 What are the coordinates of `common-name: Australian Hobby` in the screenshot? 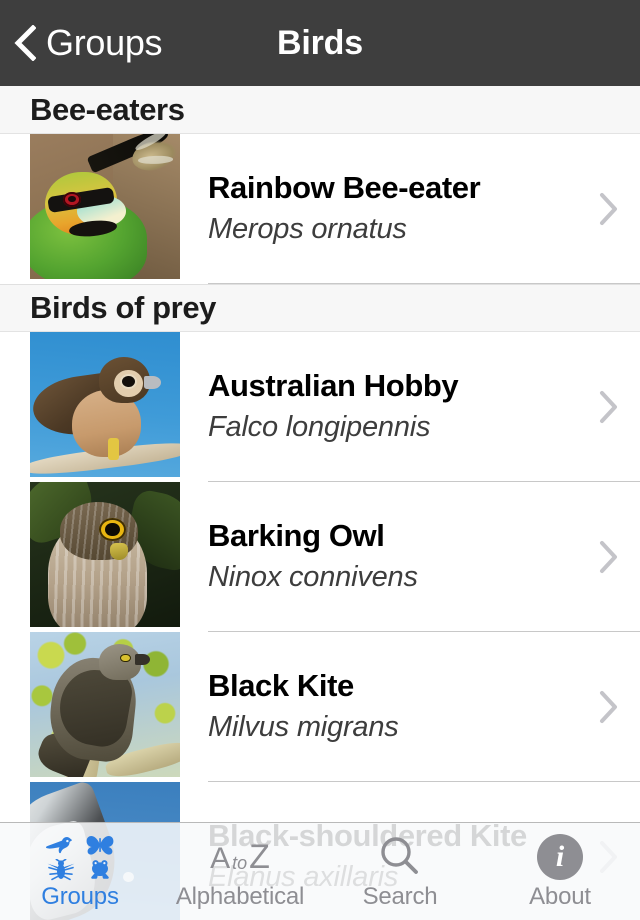 It's located at (333, 386).